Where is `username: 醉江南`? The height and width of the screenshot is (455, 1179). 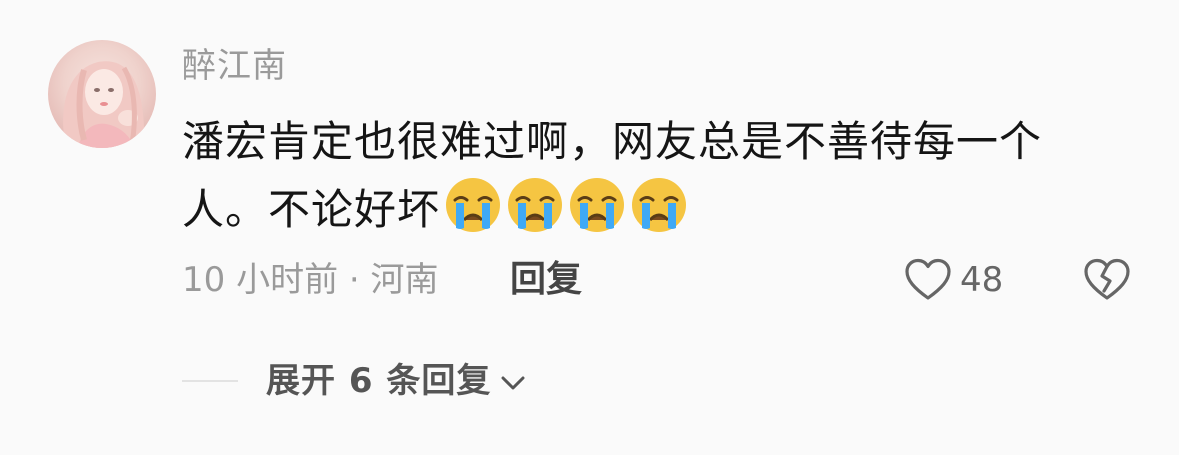
username: 醉江南 is located at coordinates (234, 66).